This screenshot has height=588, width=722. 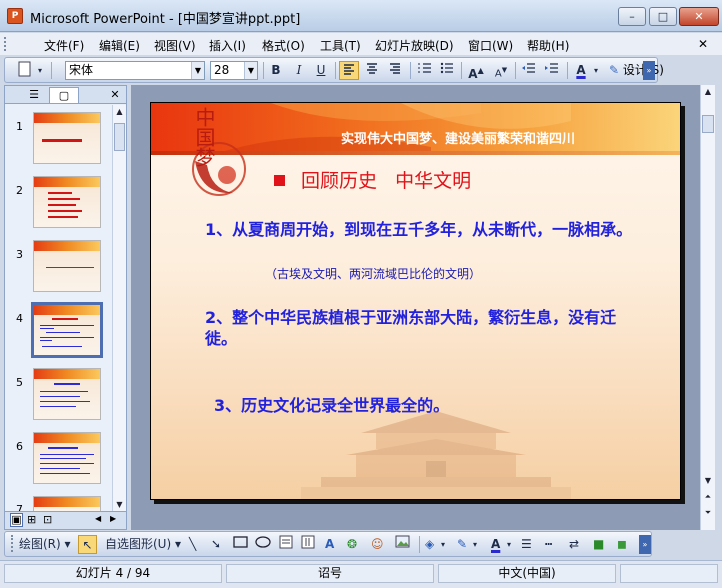 I want to click on line-style-icon: ☰, so click(x=526, y=544).